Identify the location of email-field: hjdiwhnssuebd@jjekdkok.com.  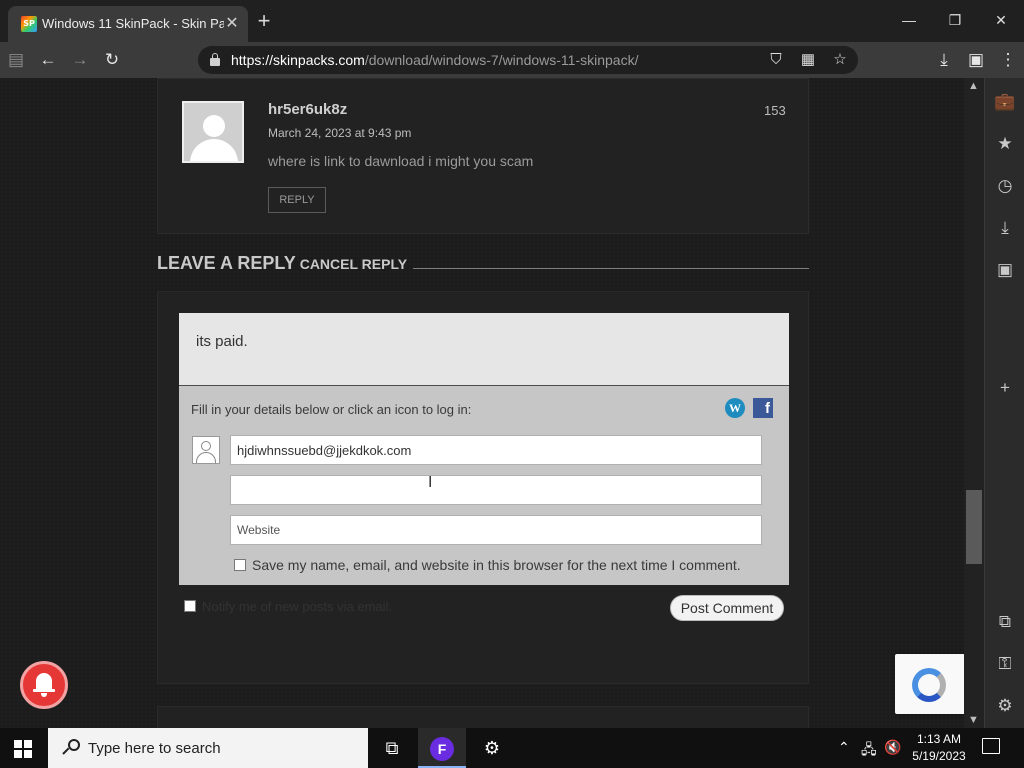
(496, 450).